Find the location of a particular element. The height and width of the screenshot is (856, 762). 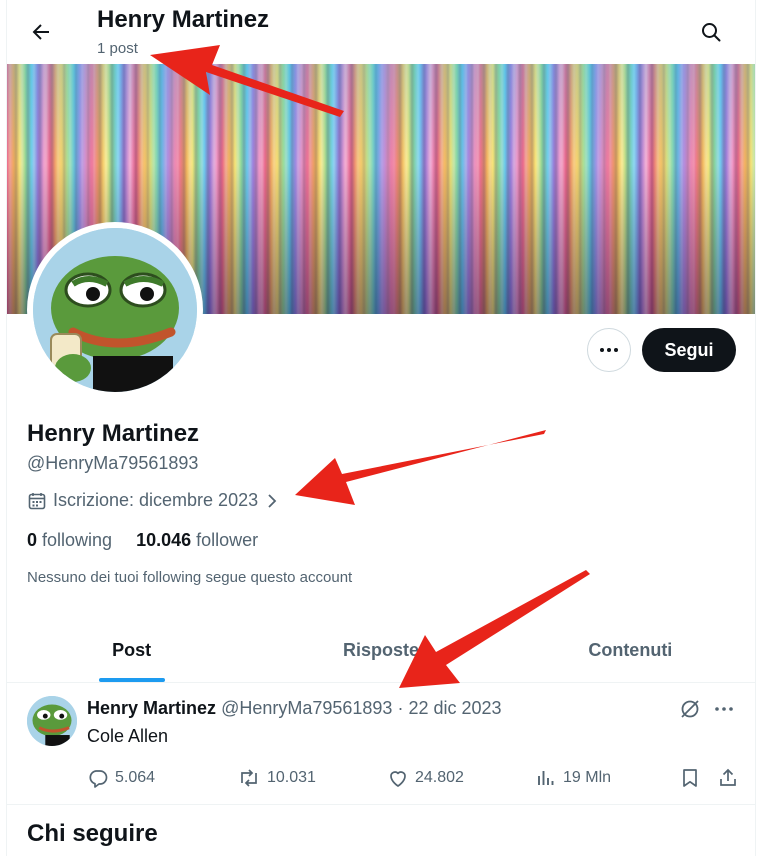

reply-count: 5.064 is located at coordinates (135, 777).